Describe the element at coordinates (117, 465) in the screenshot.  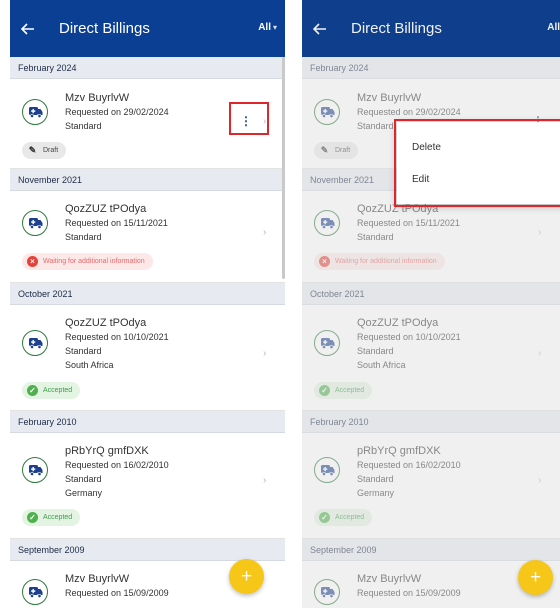
I see `item-requested-date: Requested on 16/02/2010` at that location.